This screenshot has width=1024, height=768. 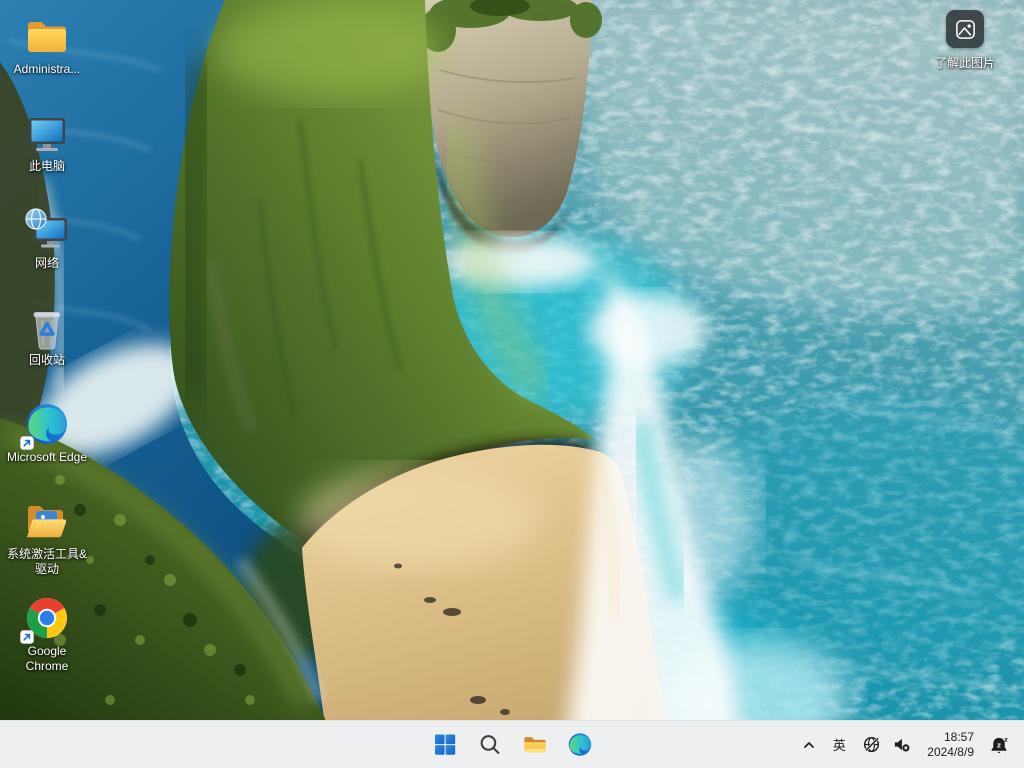 I want to click on network-globe-monitor-icon, so click(x=47, y=230).